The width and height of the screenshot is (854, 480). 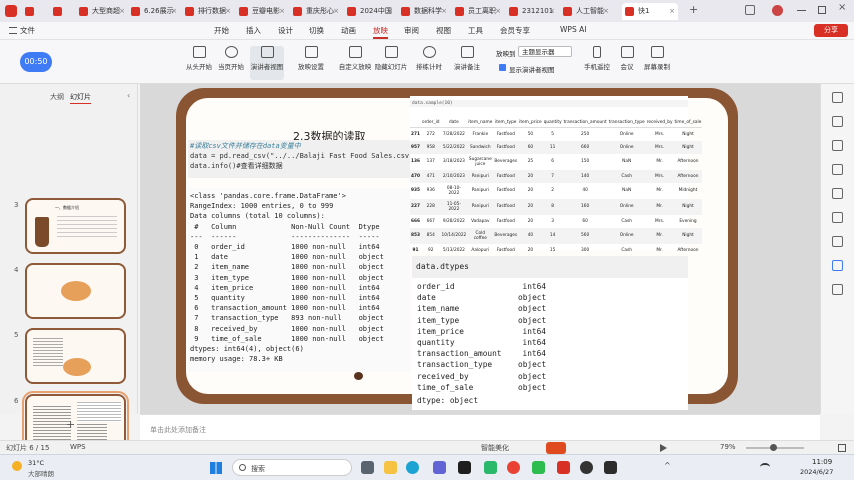 I want to click on cursor-icon, so click(x=837, y=97).